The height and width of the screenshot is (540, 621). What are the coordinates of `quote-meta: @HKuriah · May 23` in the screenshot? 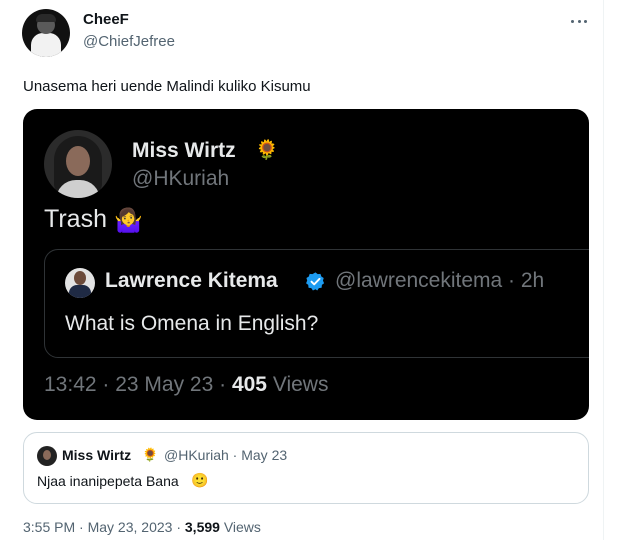 It's located at (226, 455).